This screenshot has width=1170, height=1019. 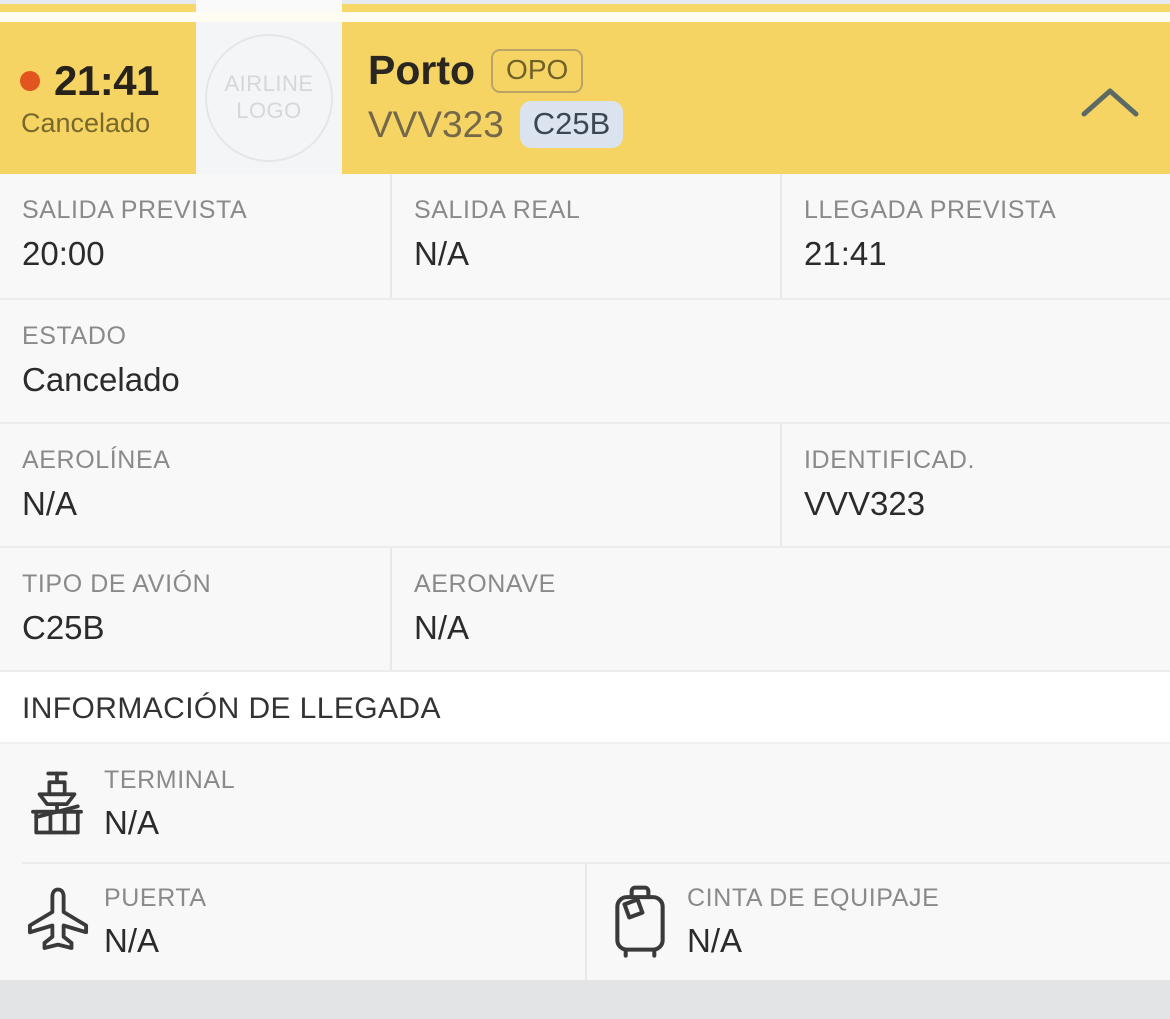 I want to click on baggage-texts: CINTA DE EQUIPAJE N/A, so click(x=813, y=921).